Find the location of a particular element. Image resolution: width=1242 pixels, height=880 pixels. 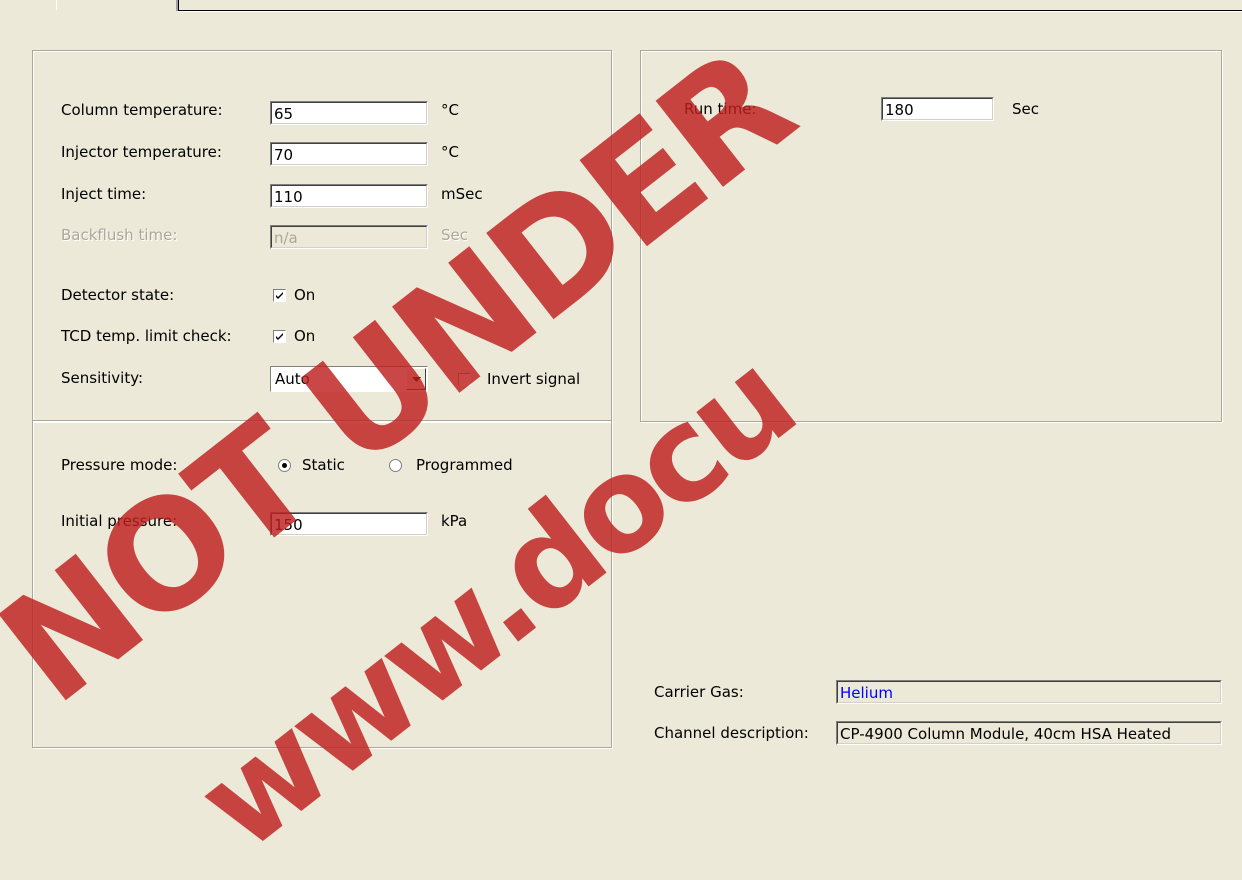

carrier-gas-field: Helium is located at coordinates (1029, 692).